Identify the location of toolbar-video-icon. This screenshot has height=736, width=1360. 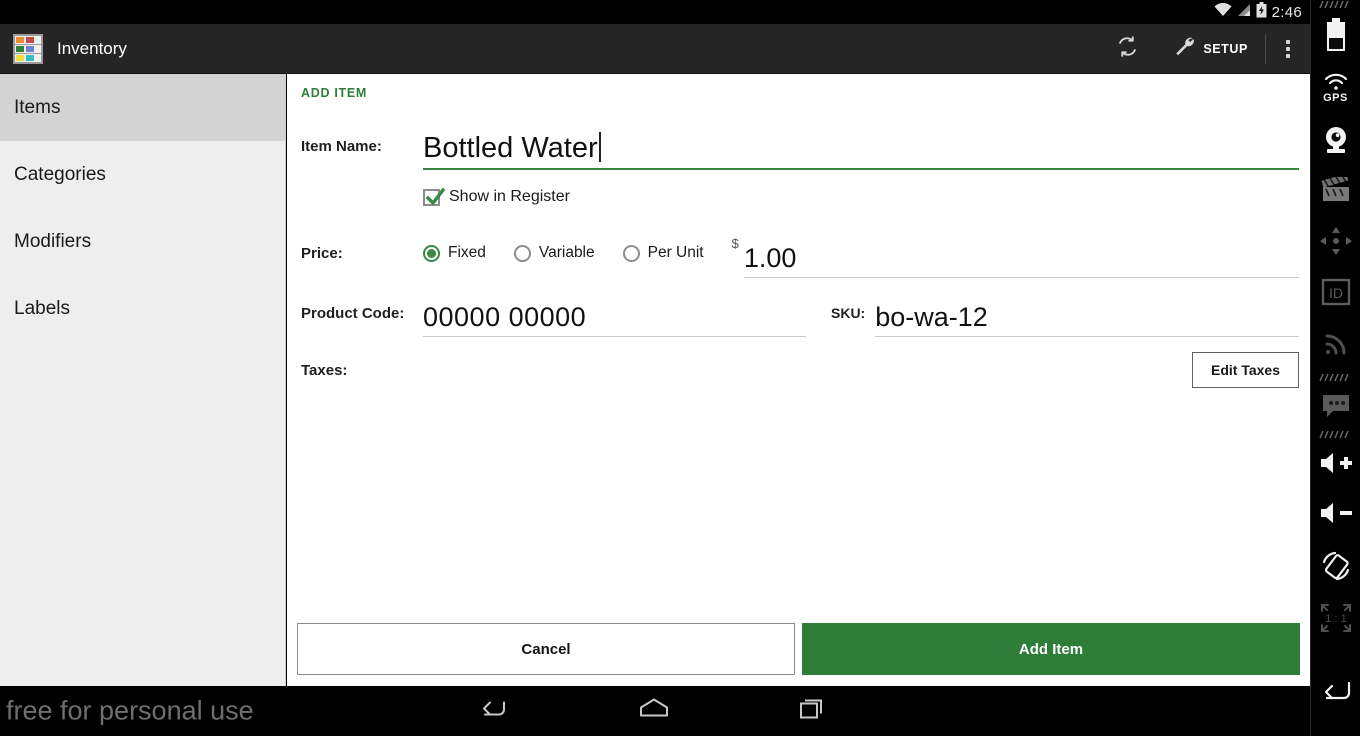
(1335, 190).